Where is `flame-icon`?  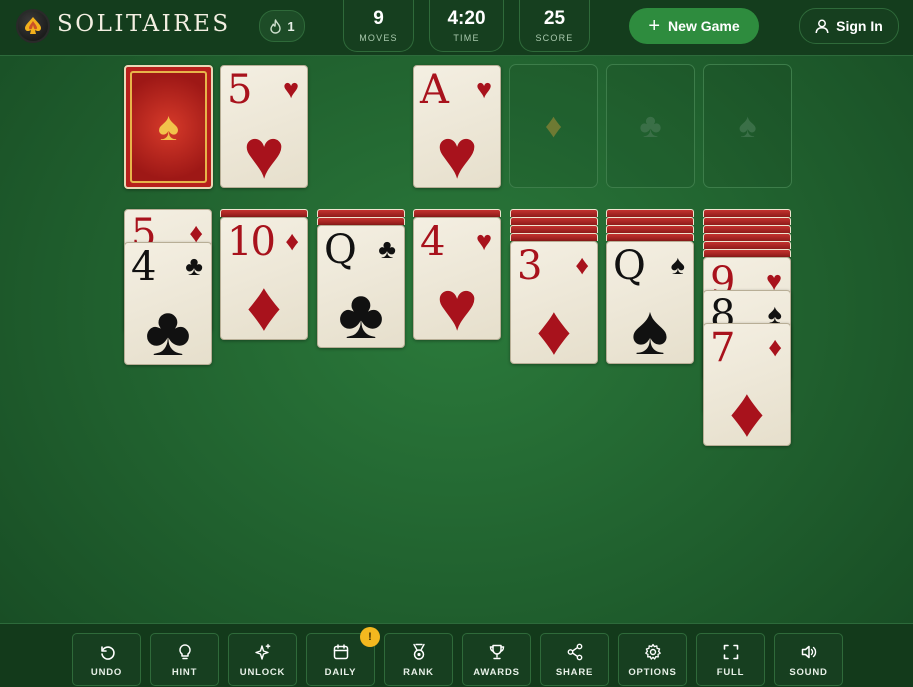 flame-icon is located at coordinates (276, 26).